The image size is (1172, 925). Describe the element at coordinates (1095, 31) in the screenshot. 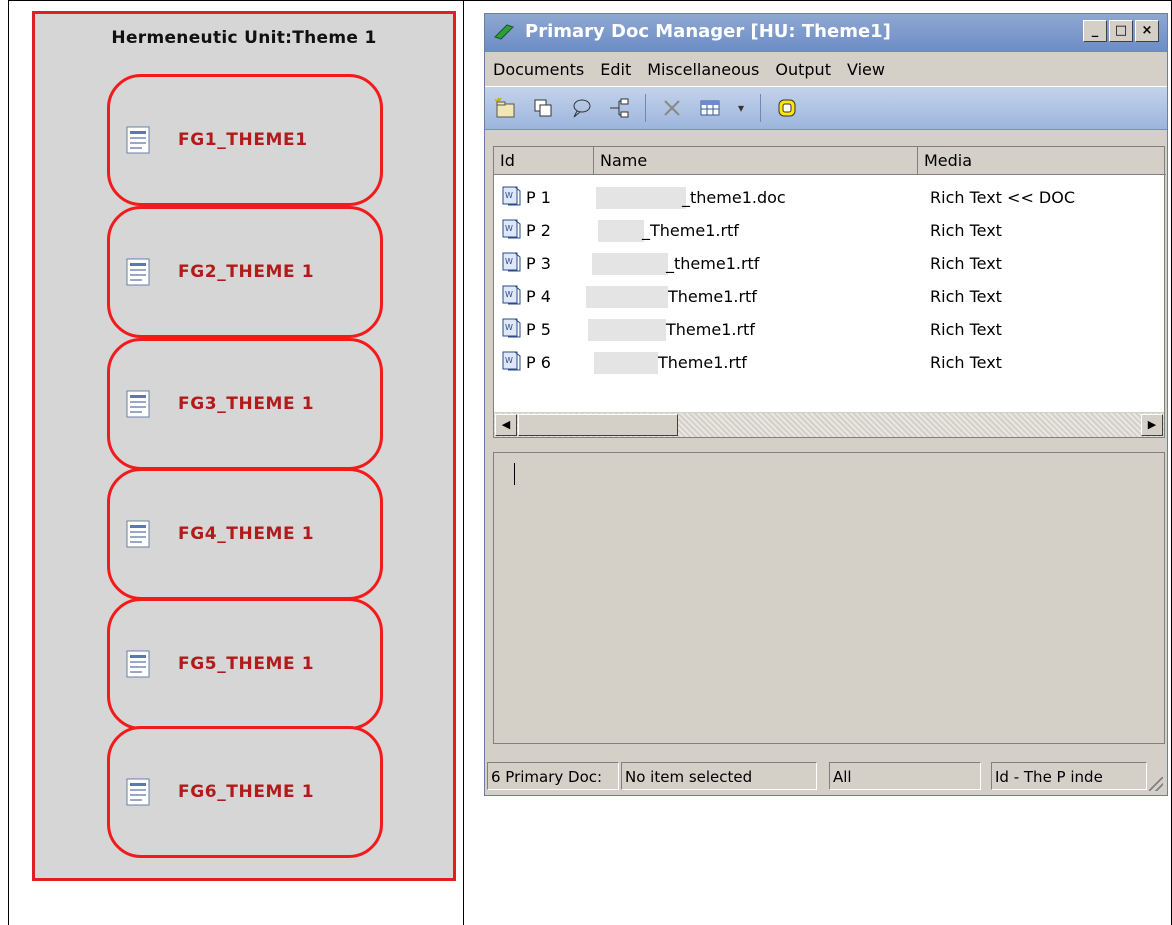

I see `minimize-button: _` at that location.